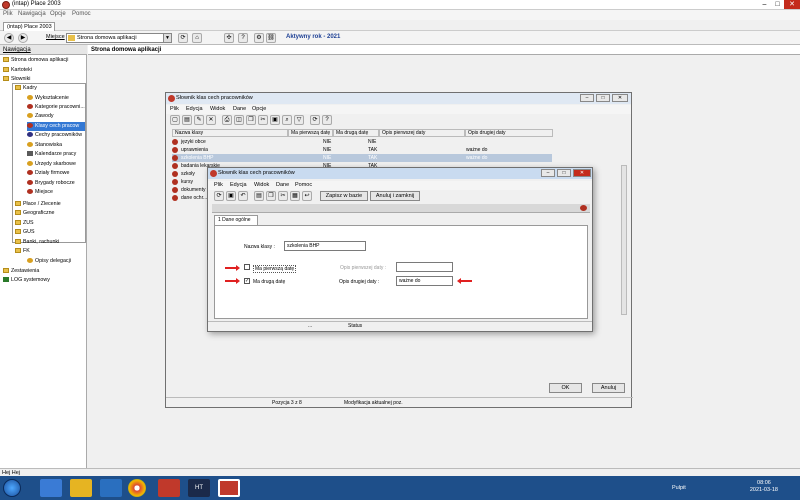  I want to click on name-field: szkolenia BHP, so click(325, 246).